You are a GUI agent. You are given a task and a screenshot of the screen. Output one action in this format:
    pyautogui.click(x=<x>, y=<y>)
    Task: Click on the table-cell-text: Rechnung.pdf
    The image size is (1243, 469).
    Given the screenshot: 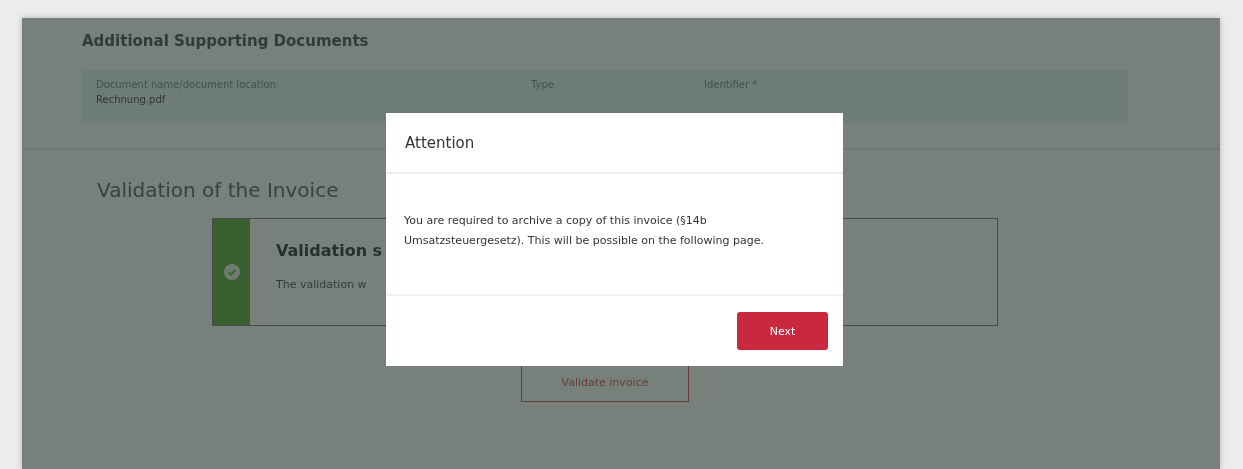 What is the action you would take?
    pyautogui.click(x=131, y=99)
    